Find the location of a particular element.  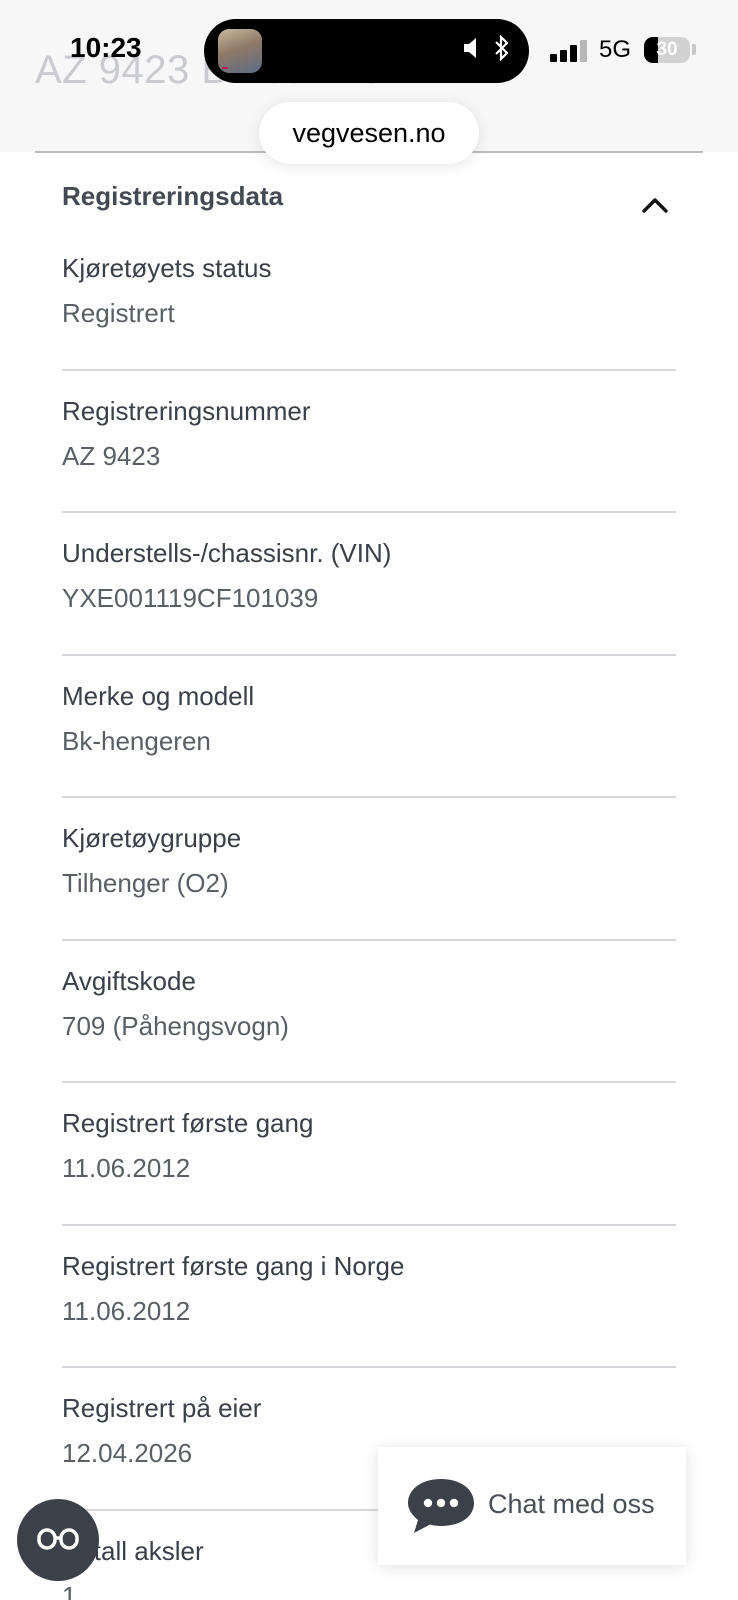

field-value: AZ 9423 is located at coordinates (111, 455).